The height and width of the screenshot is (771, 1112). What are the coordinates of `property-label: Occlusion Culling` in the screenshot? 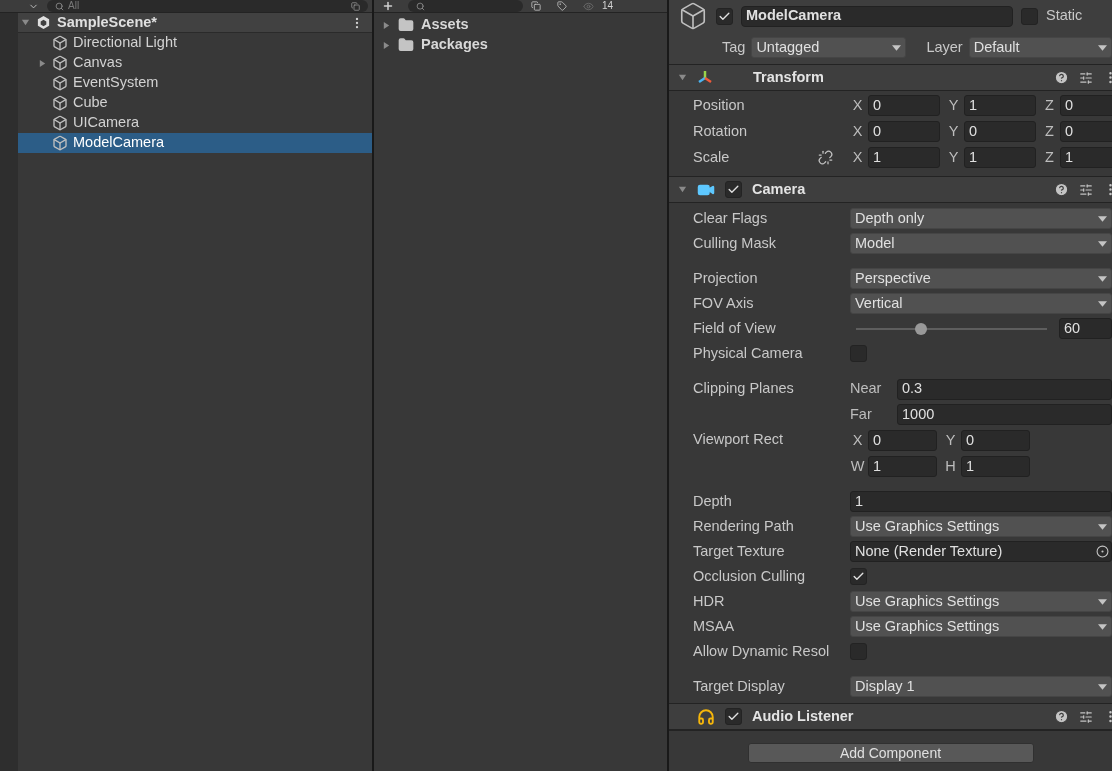 It's located at (750, 576).